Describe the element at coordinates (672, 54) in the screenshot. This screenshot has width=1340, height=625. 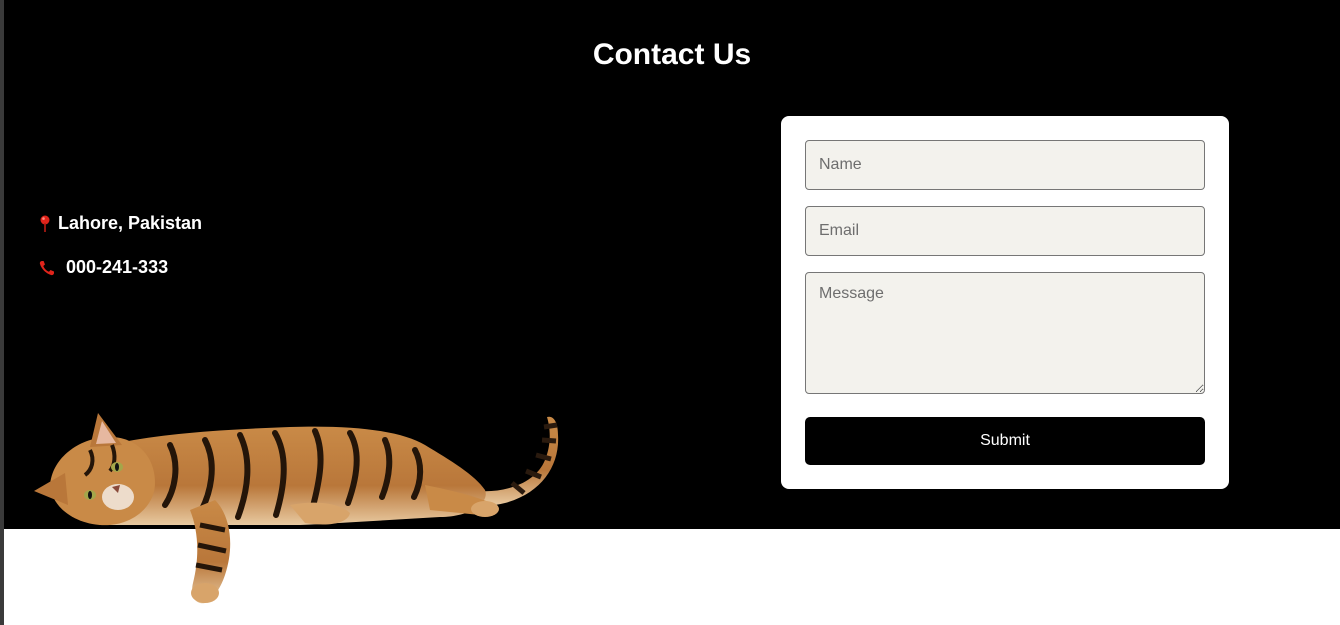
I see `page-title: Contact Us` at that location.